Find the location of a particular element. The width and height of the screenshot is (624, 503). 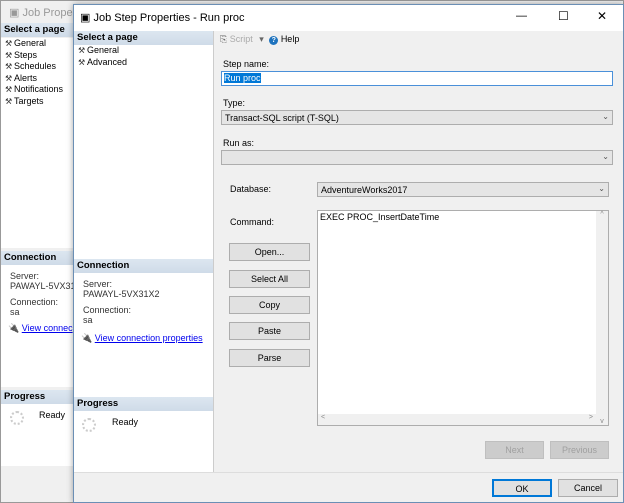

background-page-general: ⚒ General is located at coordinates (37, 44).